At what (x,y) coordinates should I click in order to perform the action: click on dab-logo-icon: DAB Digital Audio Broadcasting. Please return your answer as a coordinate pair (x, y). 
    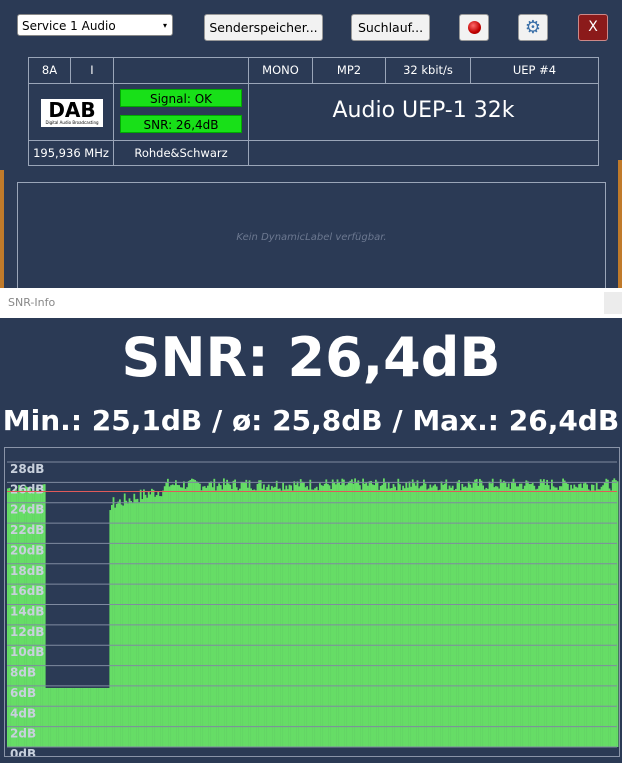
    Looking at the image, I should click on (72, 113).